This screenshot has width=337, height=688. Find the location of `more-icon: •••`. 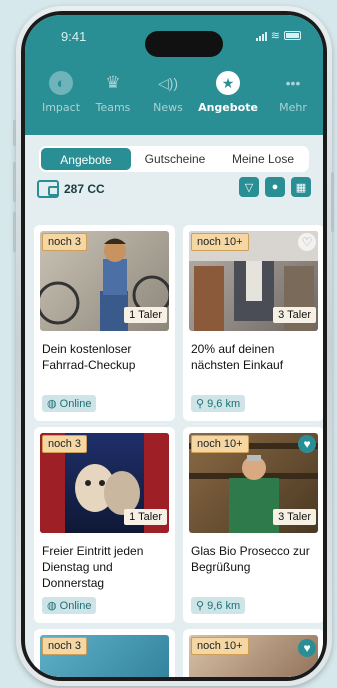

more-icon: ••• is located at coordinates (293, 83).